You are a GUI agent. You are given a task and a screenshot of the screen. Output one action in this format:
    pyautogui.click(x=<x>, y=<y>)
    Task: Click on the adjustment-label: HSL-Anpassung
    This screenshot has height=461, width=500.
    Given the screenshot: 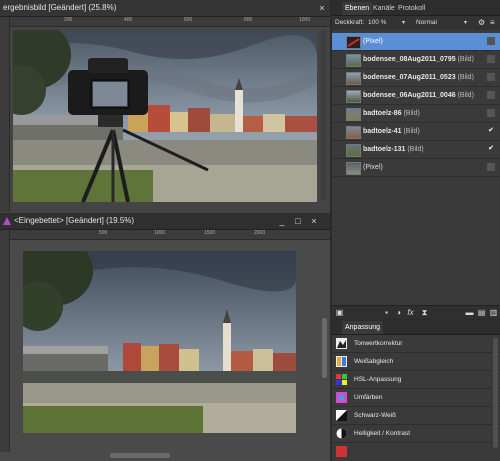 What is the action you would take?
    pyautogui.click(x=378, y=379)
    